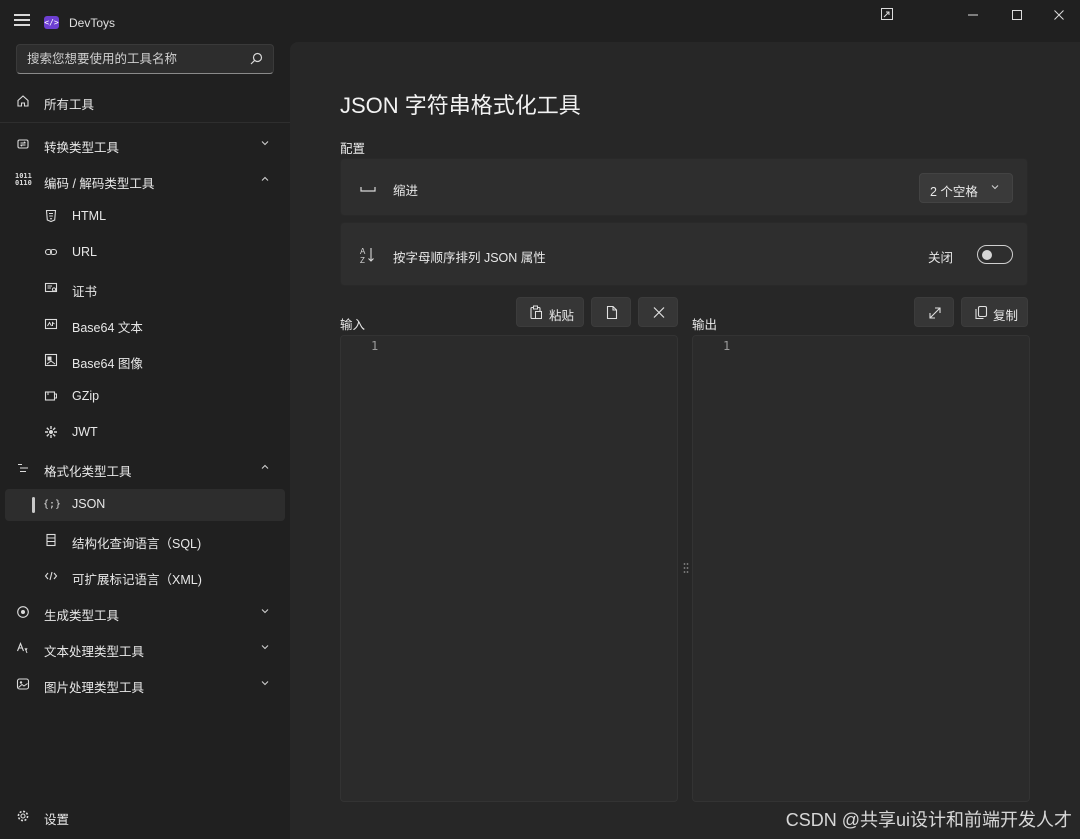 Image resolution: width=1080 pixels, height=839 pixels. Describe the element at coordinates (145, 253) in the screenshot. I see `sidebar-item-url: URL` at that location.